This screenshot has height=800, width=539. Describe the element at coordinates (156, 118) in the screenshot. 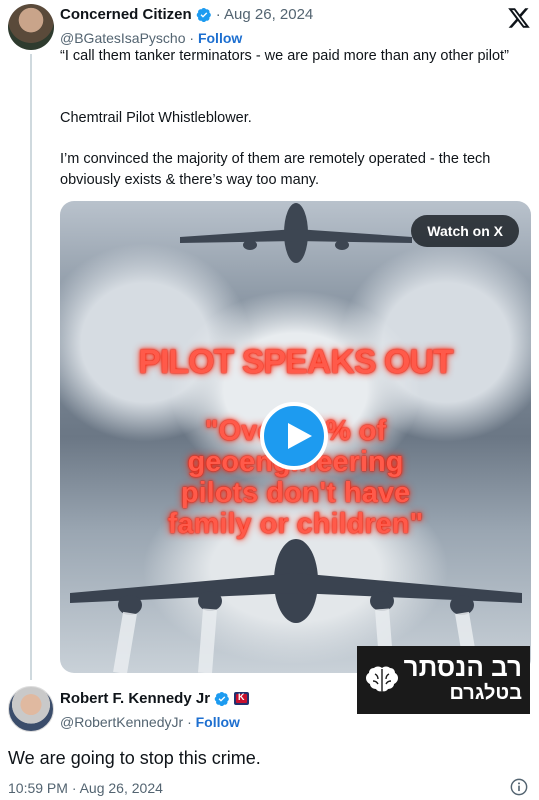

I see `tweet-text-line-2: Chemtrail Pilot Whistleblower.` at that location.